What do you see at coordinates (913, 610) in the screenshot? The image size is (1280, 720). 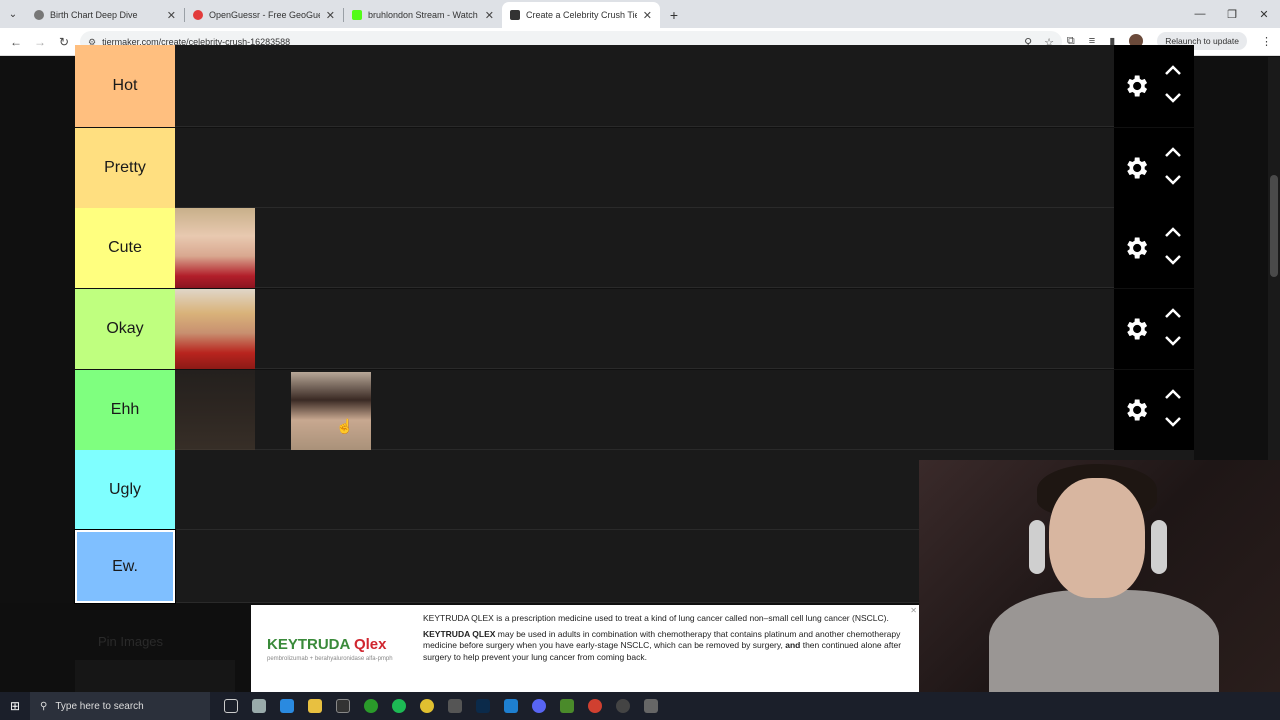 I see `ad-close-icon: ✕` at bounding box center [913, 610].